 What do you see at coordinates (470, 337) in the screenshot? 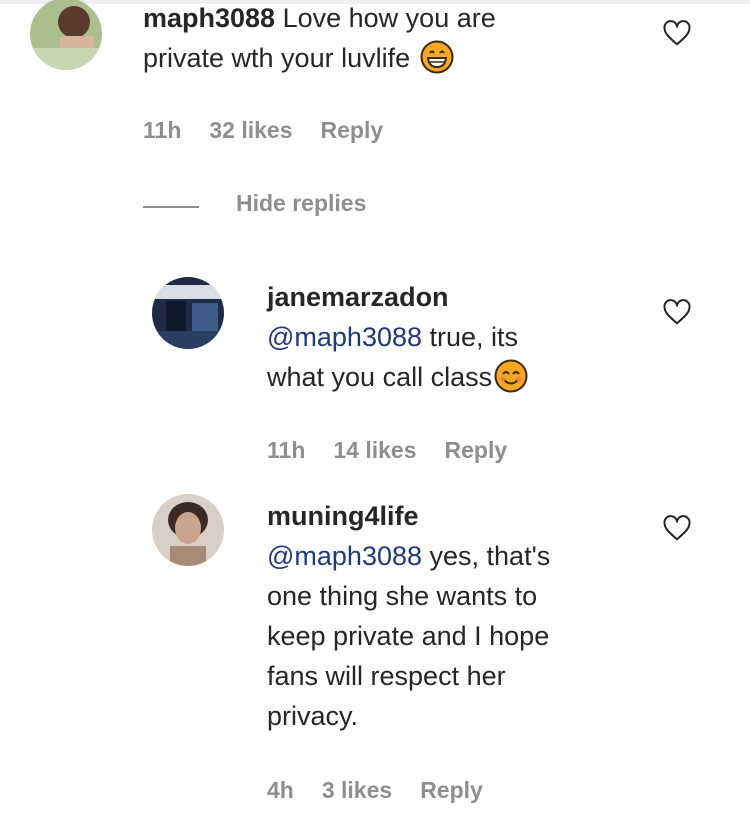
I see `reply-text: true, its` at bounding box center [470, 337].